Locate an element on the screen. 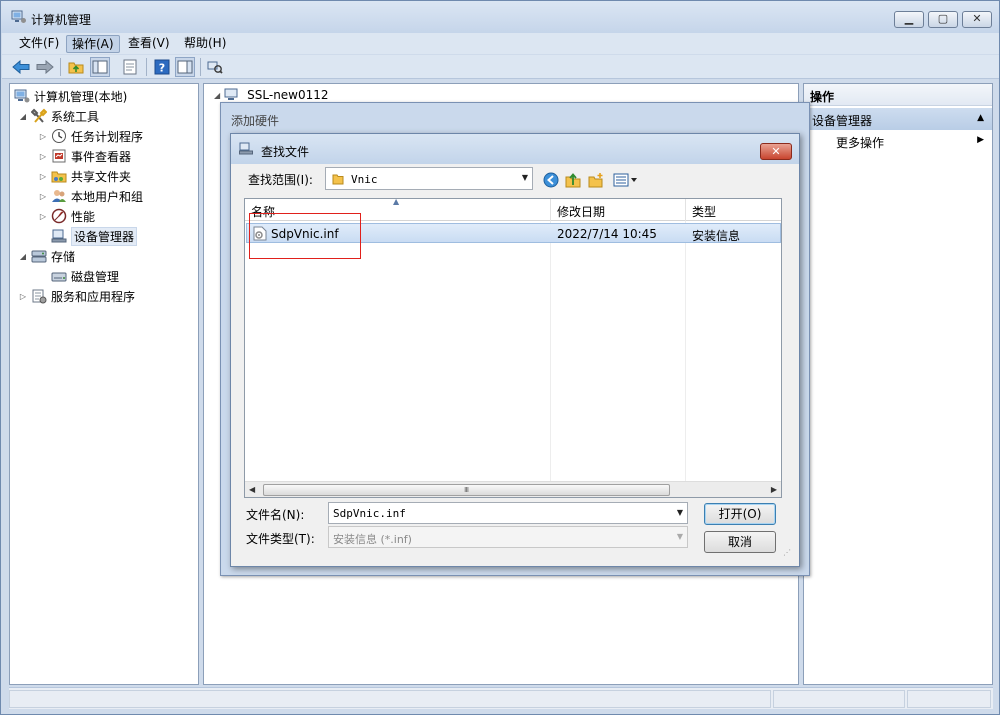 The width and height of the screenshot is (1000, 715). sort-ascending-icon: ▲ is located at coordinates (396, 201).